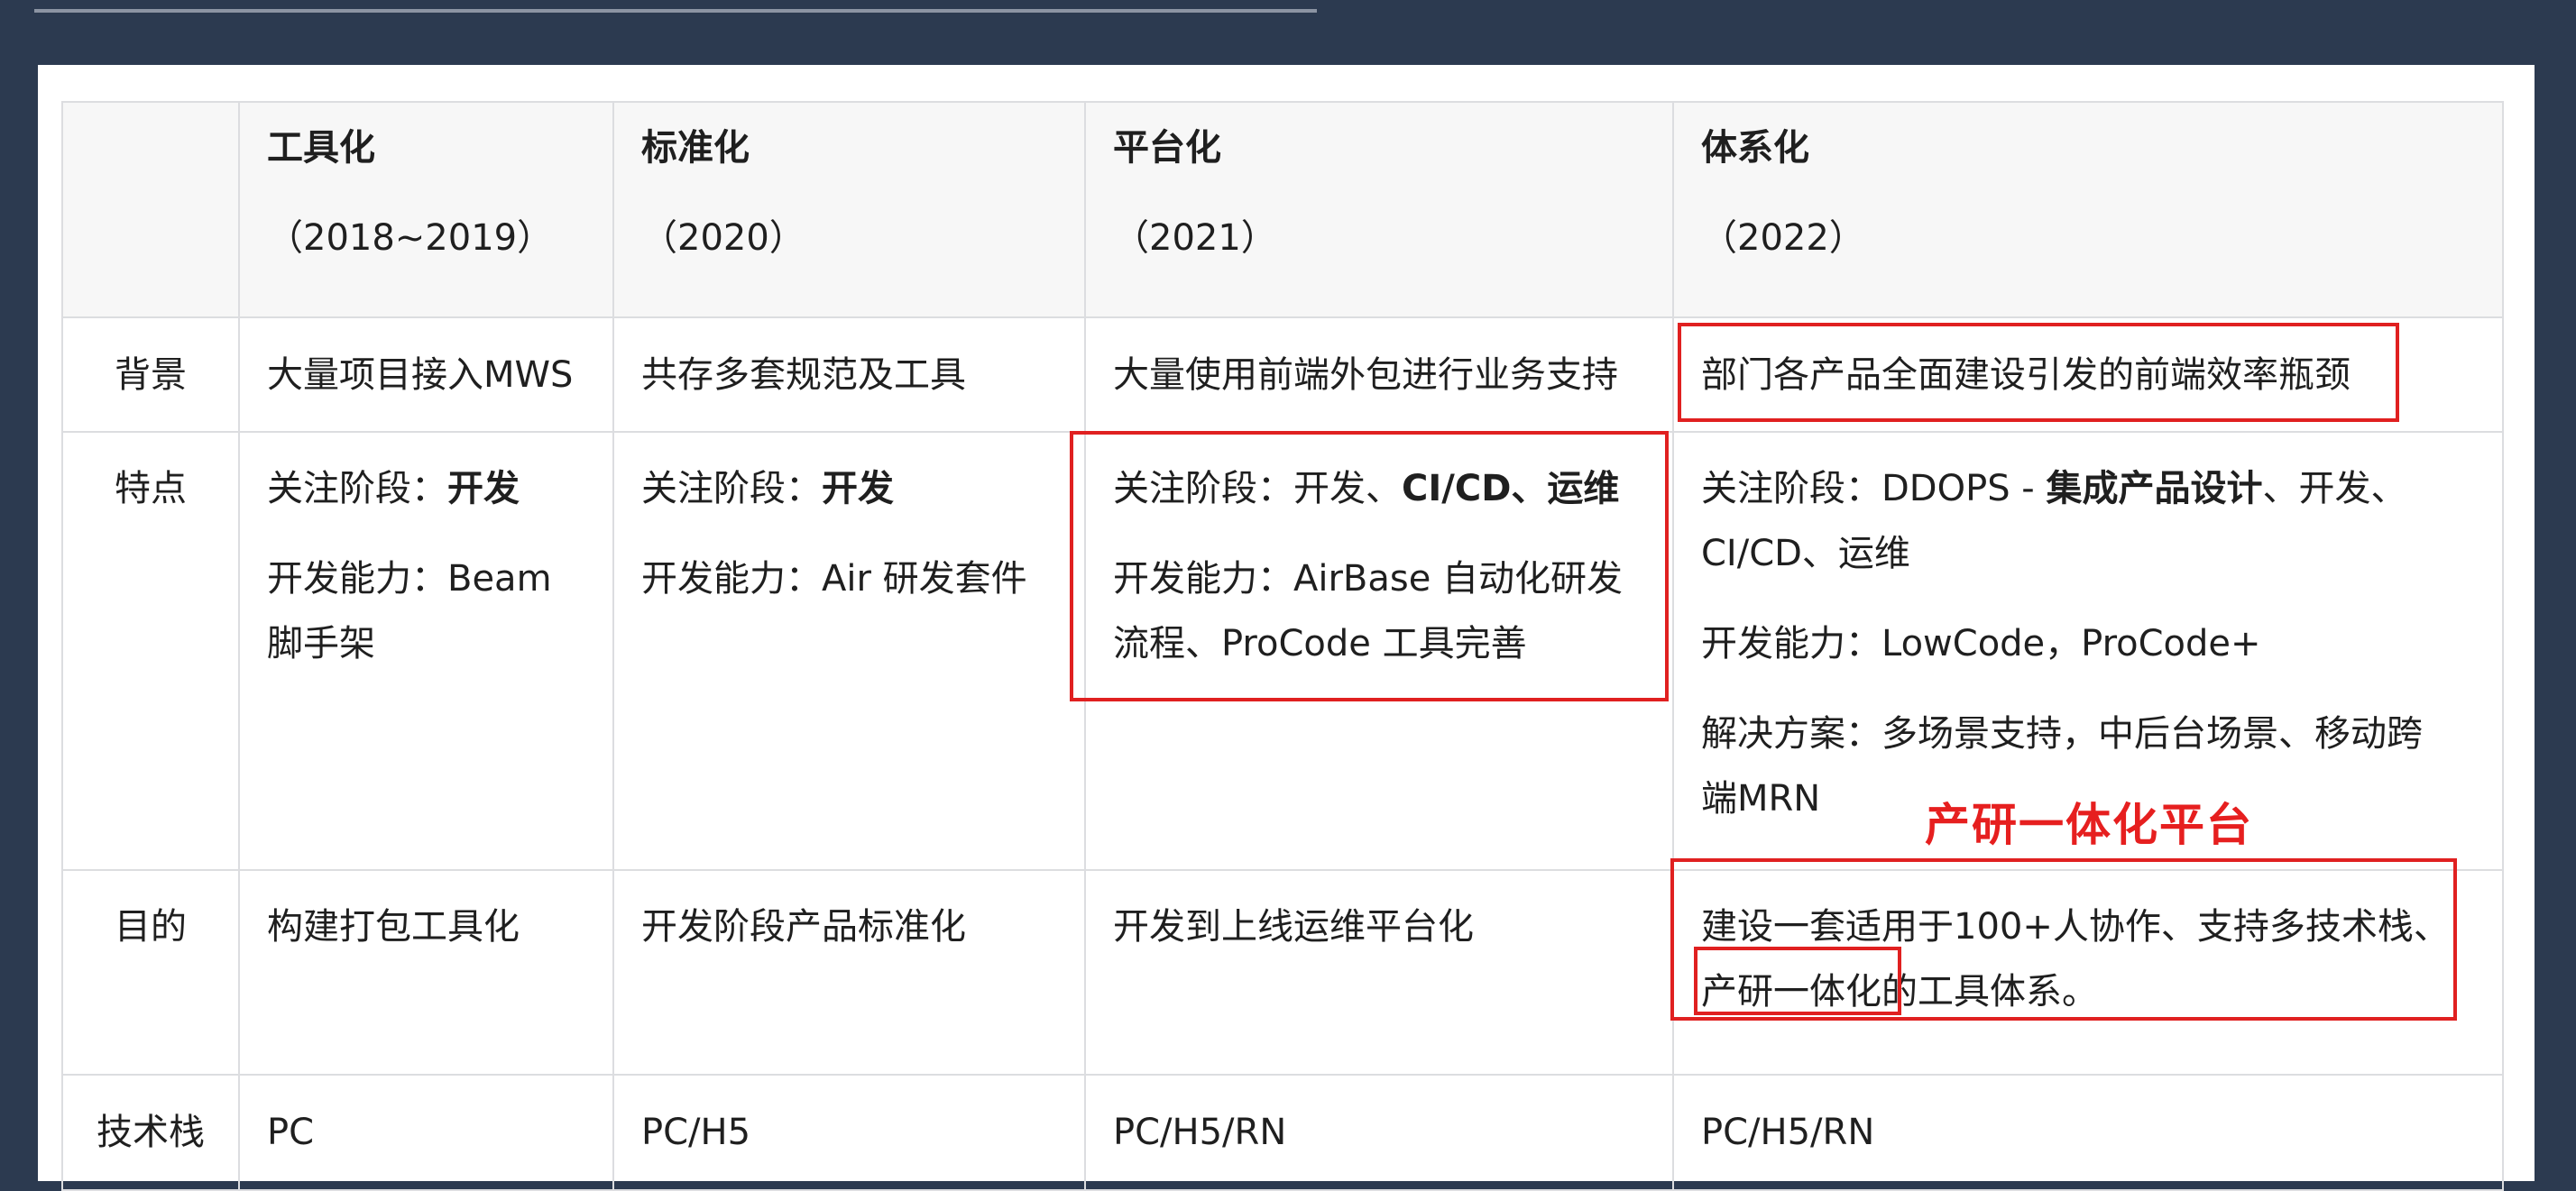 The width and height of the screenshot is (2576, 1191). I want to click on focus-value-bold: 集成产品设计, so click(2154, 488).